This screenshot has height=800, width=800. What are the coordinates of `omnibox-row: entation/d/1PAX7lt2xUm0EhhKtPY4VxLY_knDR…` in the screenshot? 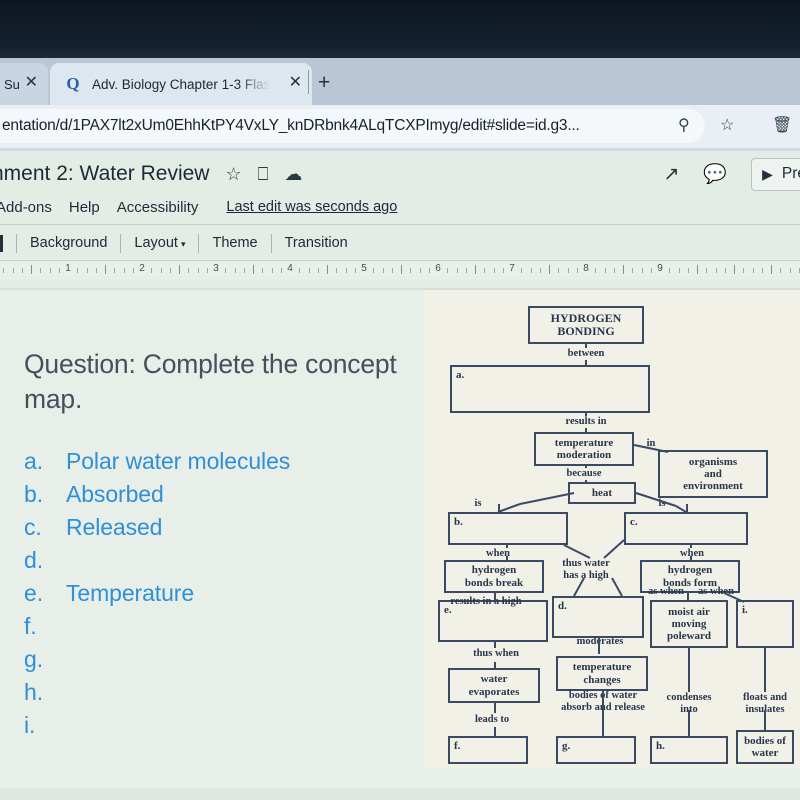 It's located at (400, 127).